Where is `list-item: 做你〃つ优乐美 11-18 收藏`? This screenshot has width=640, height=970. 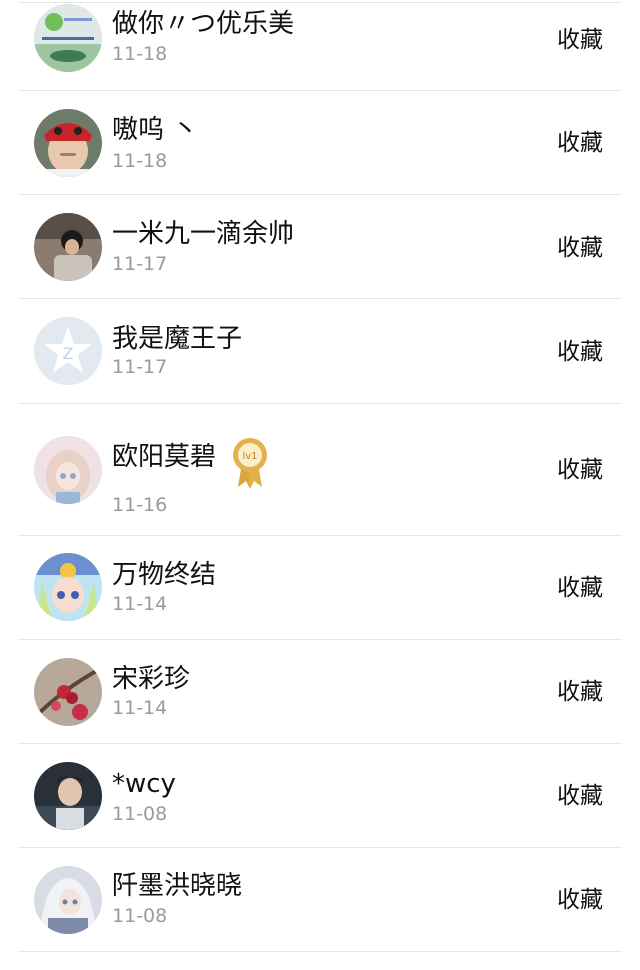 list-item: 做你〃つ优乐美 11-18 收藏 is located at coordinates (320, 45).